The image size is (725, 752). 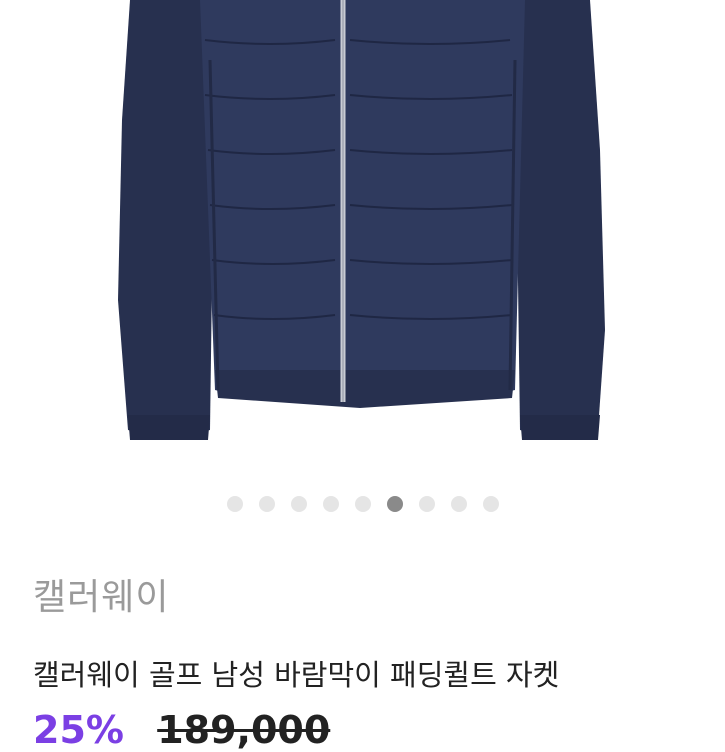 I want to click on original-price: 189,000, so click(x=244, y=730).